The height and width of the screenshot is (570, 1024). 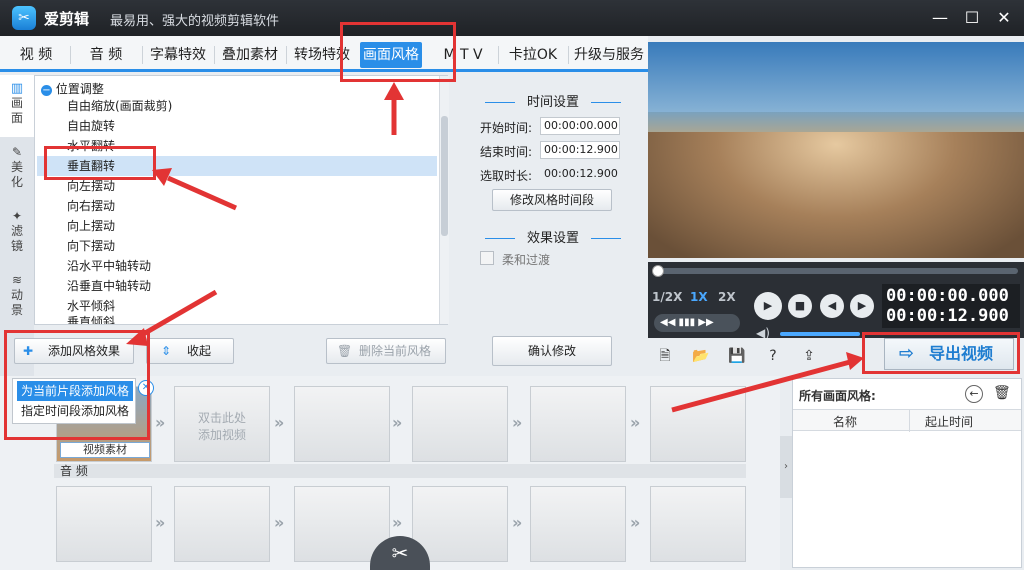 I want to click on arrow-to-export, so click(x=761, y=386).